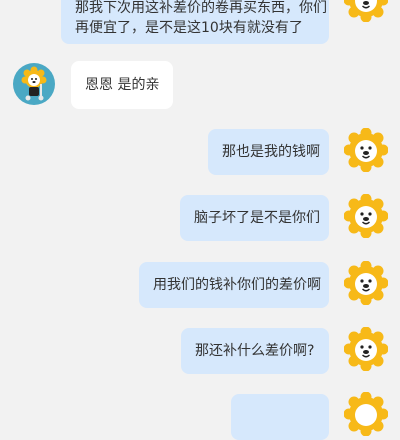 Image resolution: width=400 pixels, height=440 pixels. I want to click on message-bubble: 用我们的钱补你们的差价啊, so click(234, 285).